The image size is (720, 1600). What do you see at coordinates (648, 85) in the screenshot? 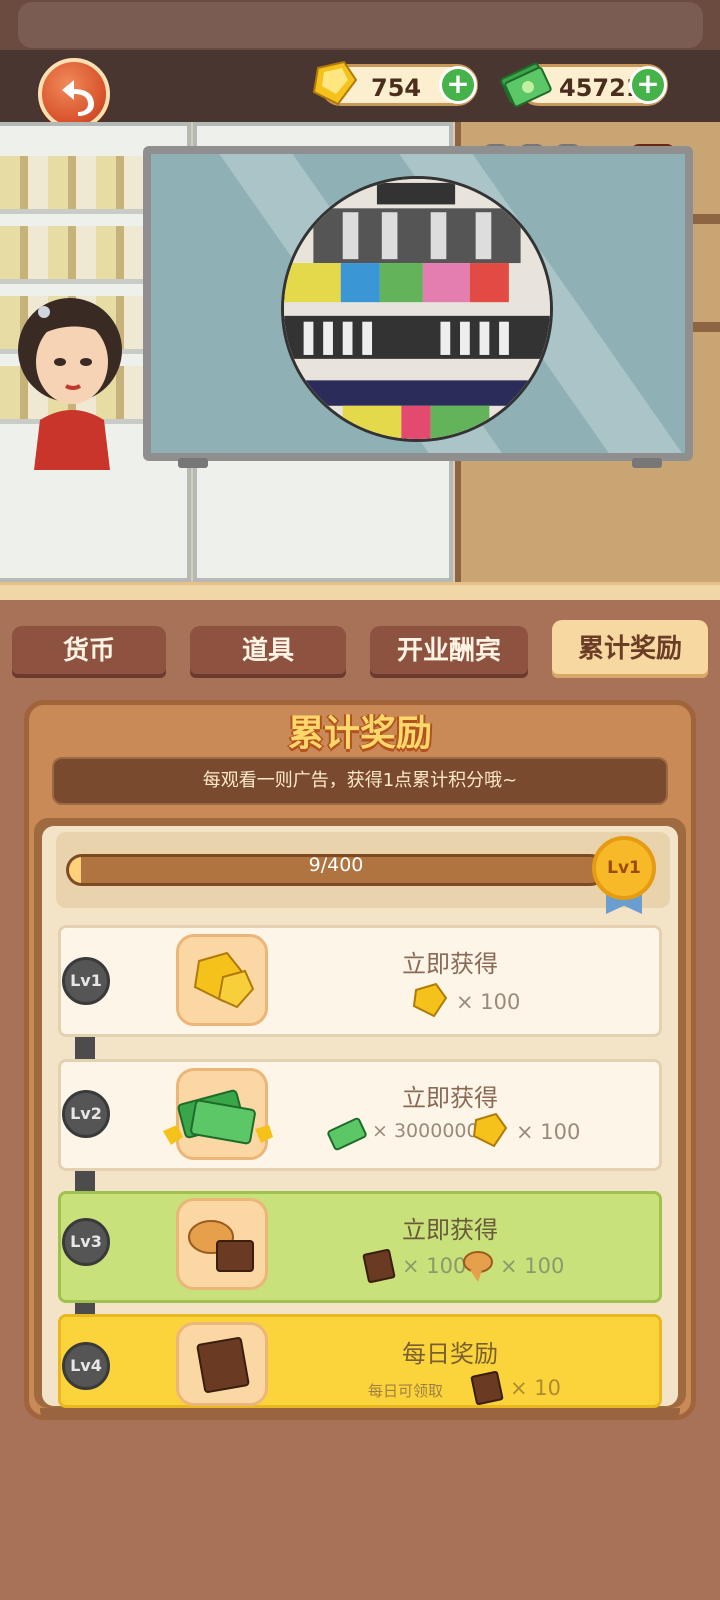
I see `add-cash-button: +` at bounding box center [648, 85].